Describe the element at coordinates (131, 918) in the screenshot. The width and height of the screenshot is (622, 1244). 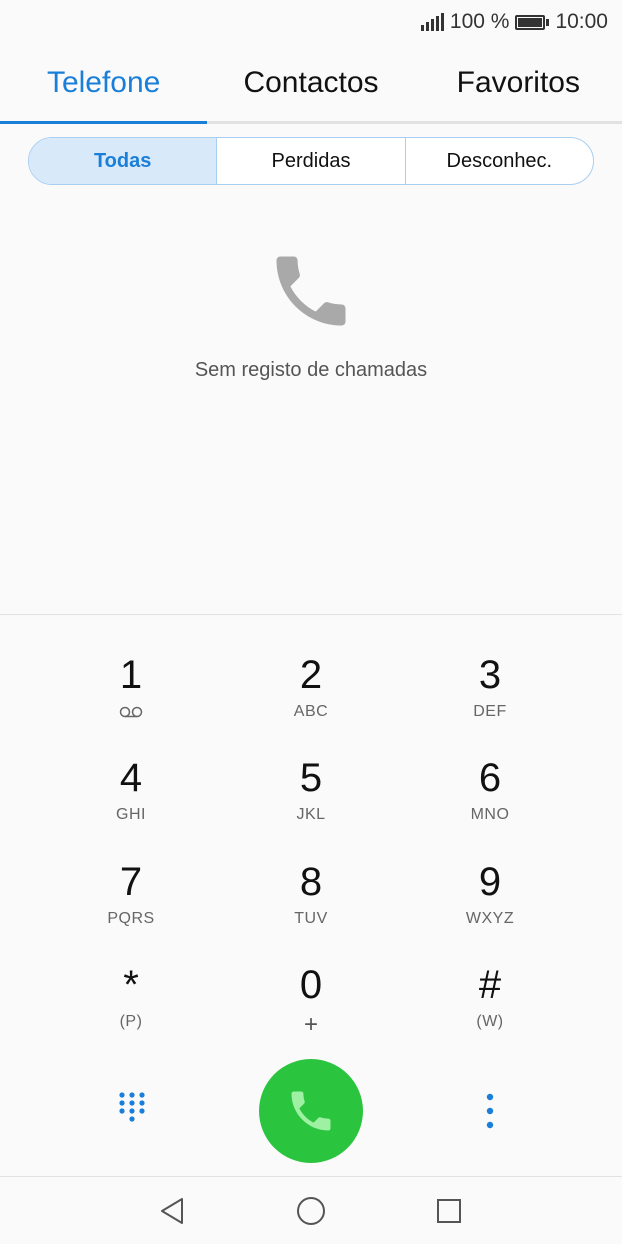
I see `key-letters: PQRS` at that location.